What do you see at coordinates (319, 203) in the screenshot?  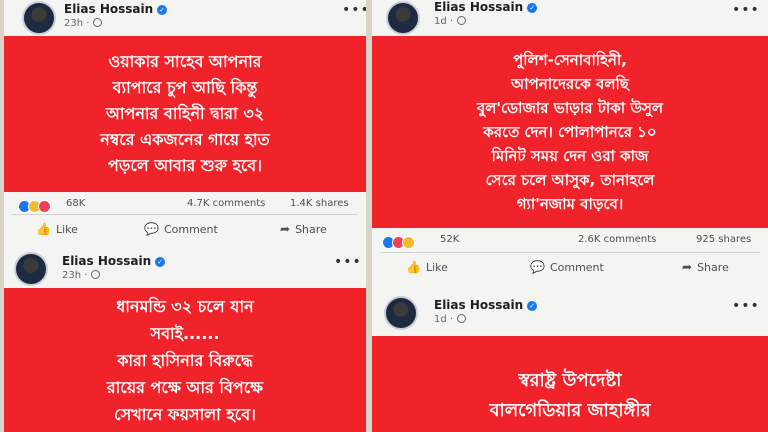 I see `shares-count: 1.4K shares` at bounding box center [319, 203].